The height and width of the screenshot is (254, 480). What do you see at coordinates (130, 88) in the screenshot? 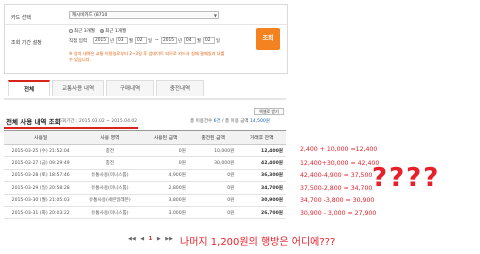
I see `tab-purchase: 구매내역` at bounding box center [130, 88].